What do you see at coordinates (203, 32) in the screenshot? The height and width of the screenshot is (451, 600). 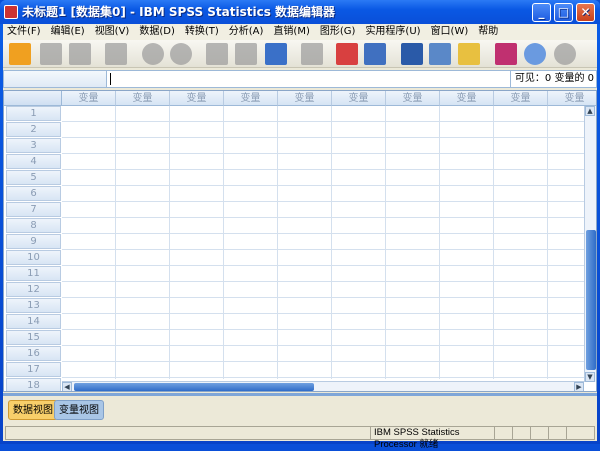 I see `menu-item: 转换(T)` at bounding box center [203, 32].